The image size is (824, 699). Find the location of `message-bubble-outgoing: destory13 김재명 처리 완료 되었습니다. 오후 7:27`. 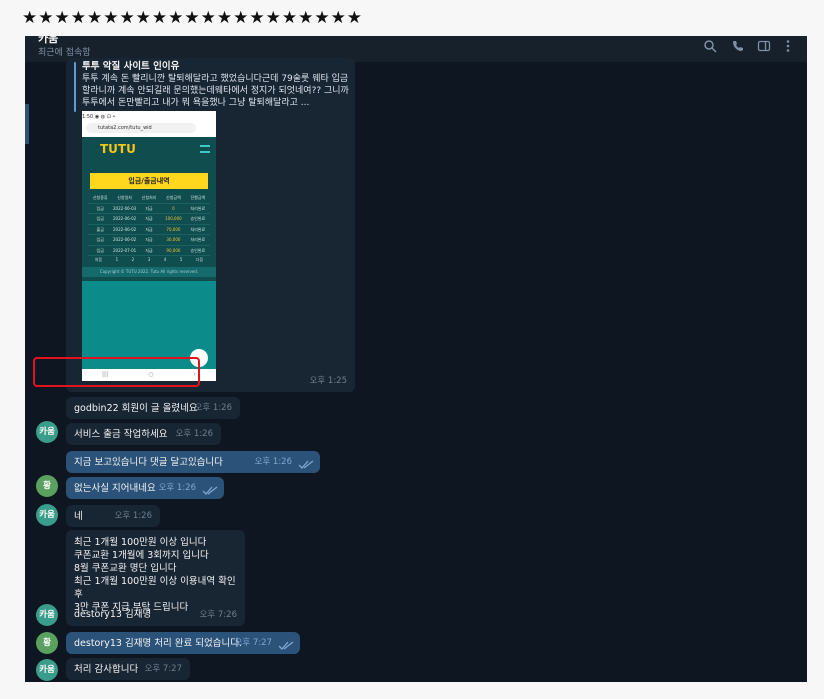

message-bubble-outgoing: destory13 김재명 처리 완료 되었습니다. 오후 7:27 is located at coordinates (183, 643).